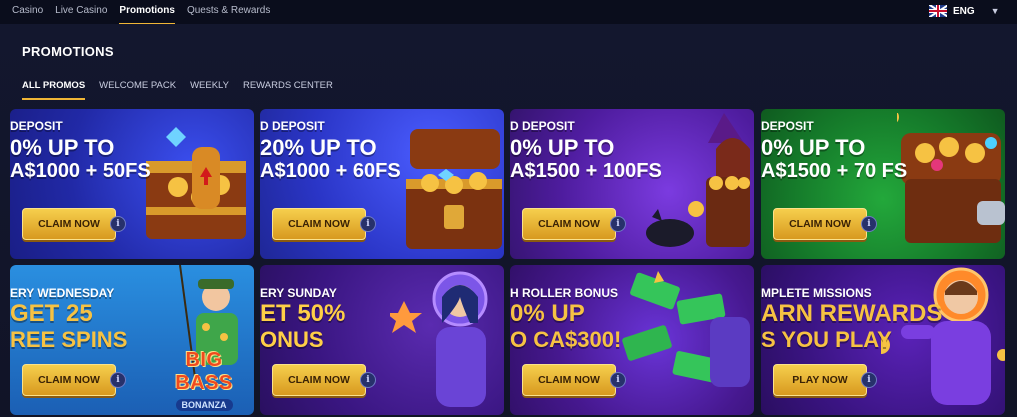 The image size is (1017, 417). What do you see at coordinates (586, 171) in the screenshot?
I see `promo-line-3: A$1500 + 100FS` at bounding box center [586, 171].